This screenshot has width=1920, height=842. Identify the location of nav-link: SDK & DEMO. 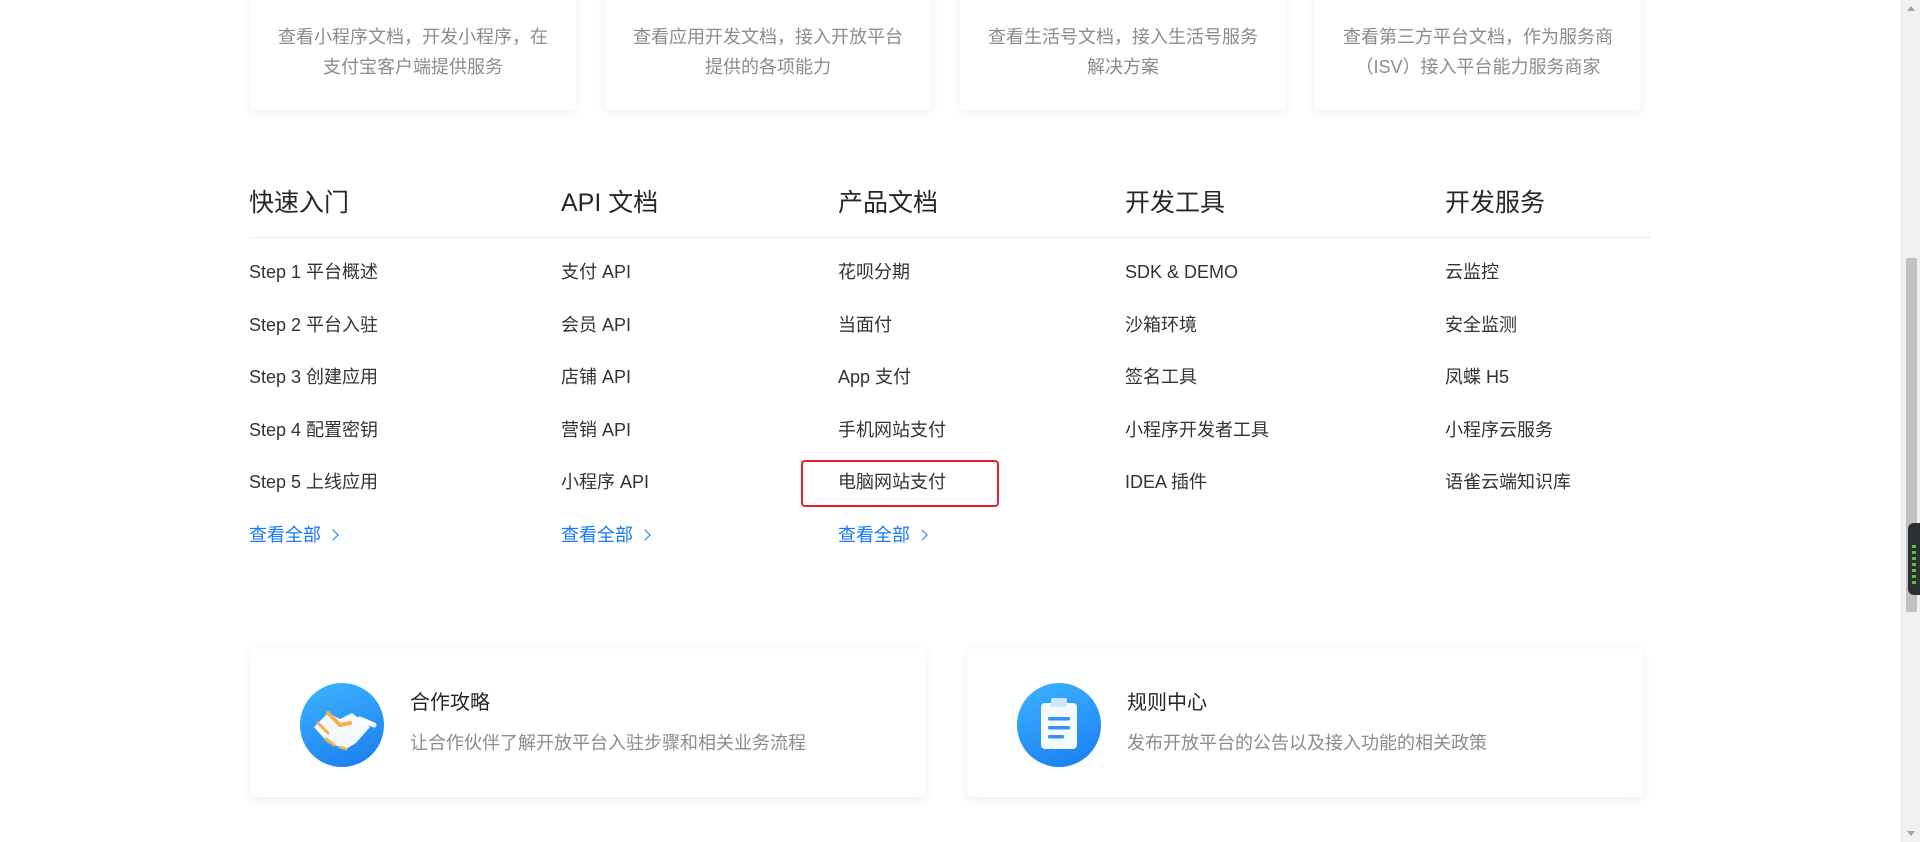
(1197, 272).